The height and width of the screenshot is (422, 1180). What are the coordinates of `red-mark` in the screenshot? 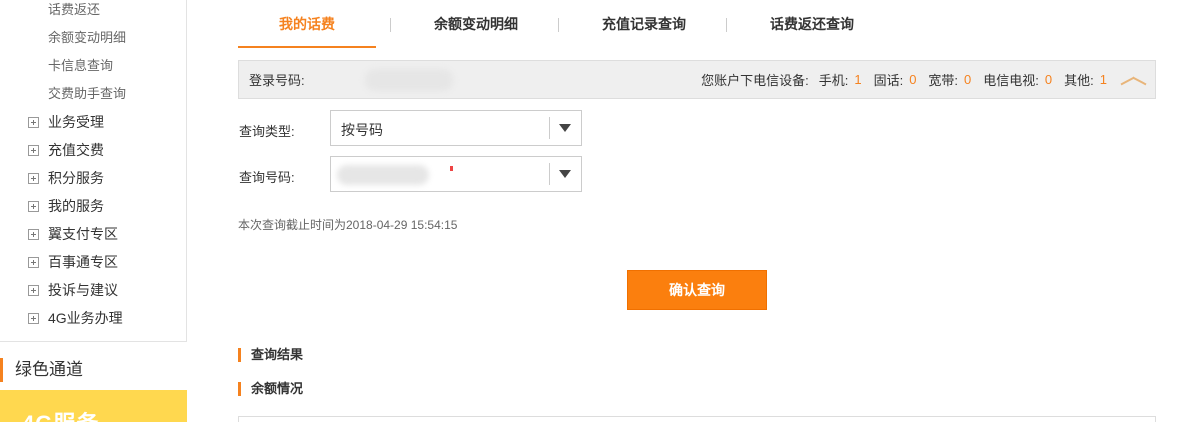 It's located at (451, 168).